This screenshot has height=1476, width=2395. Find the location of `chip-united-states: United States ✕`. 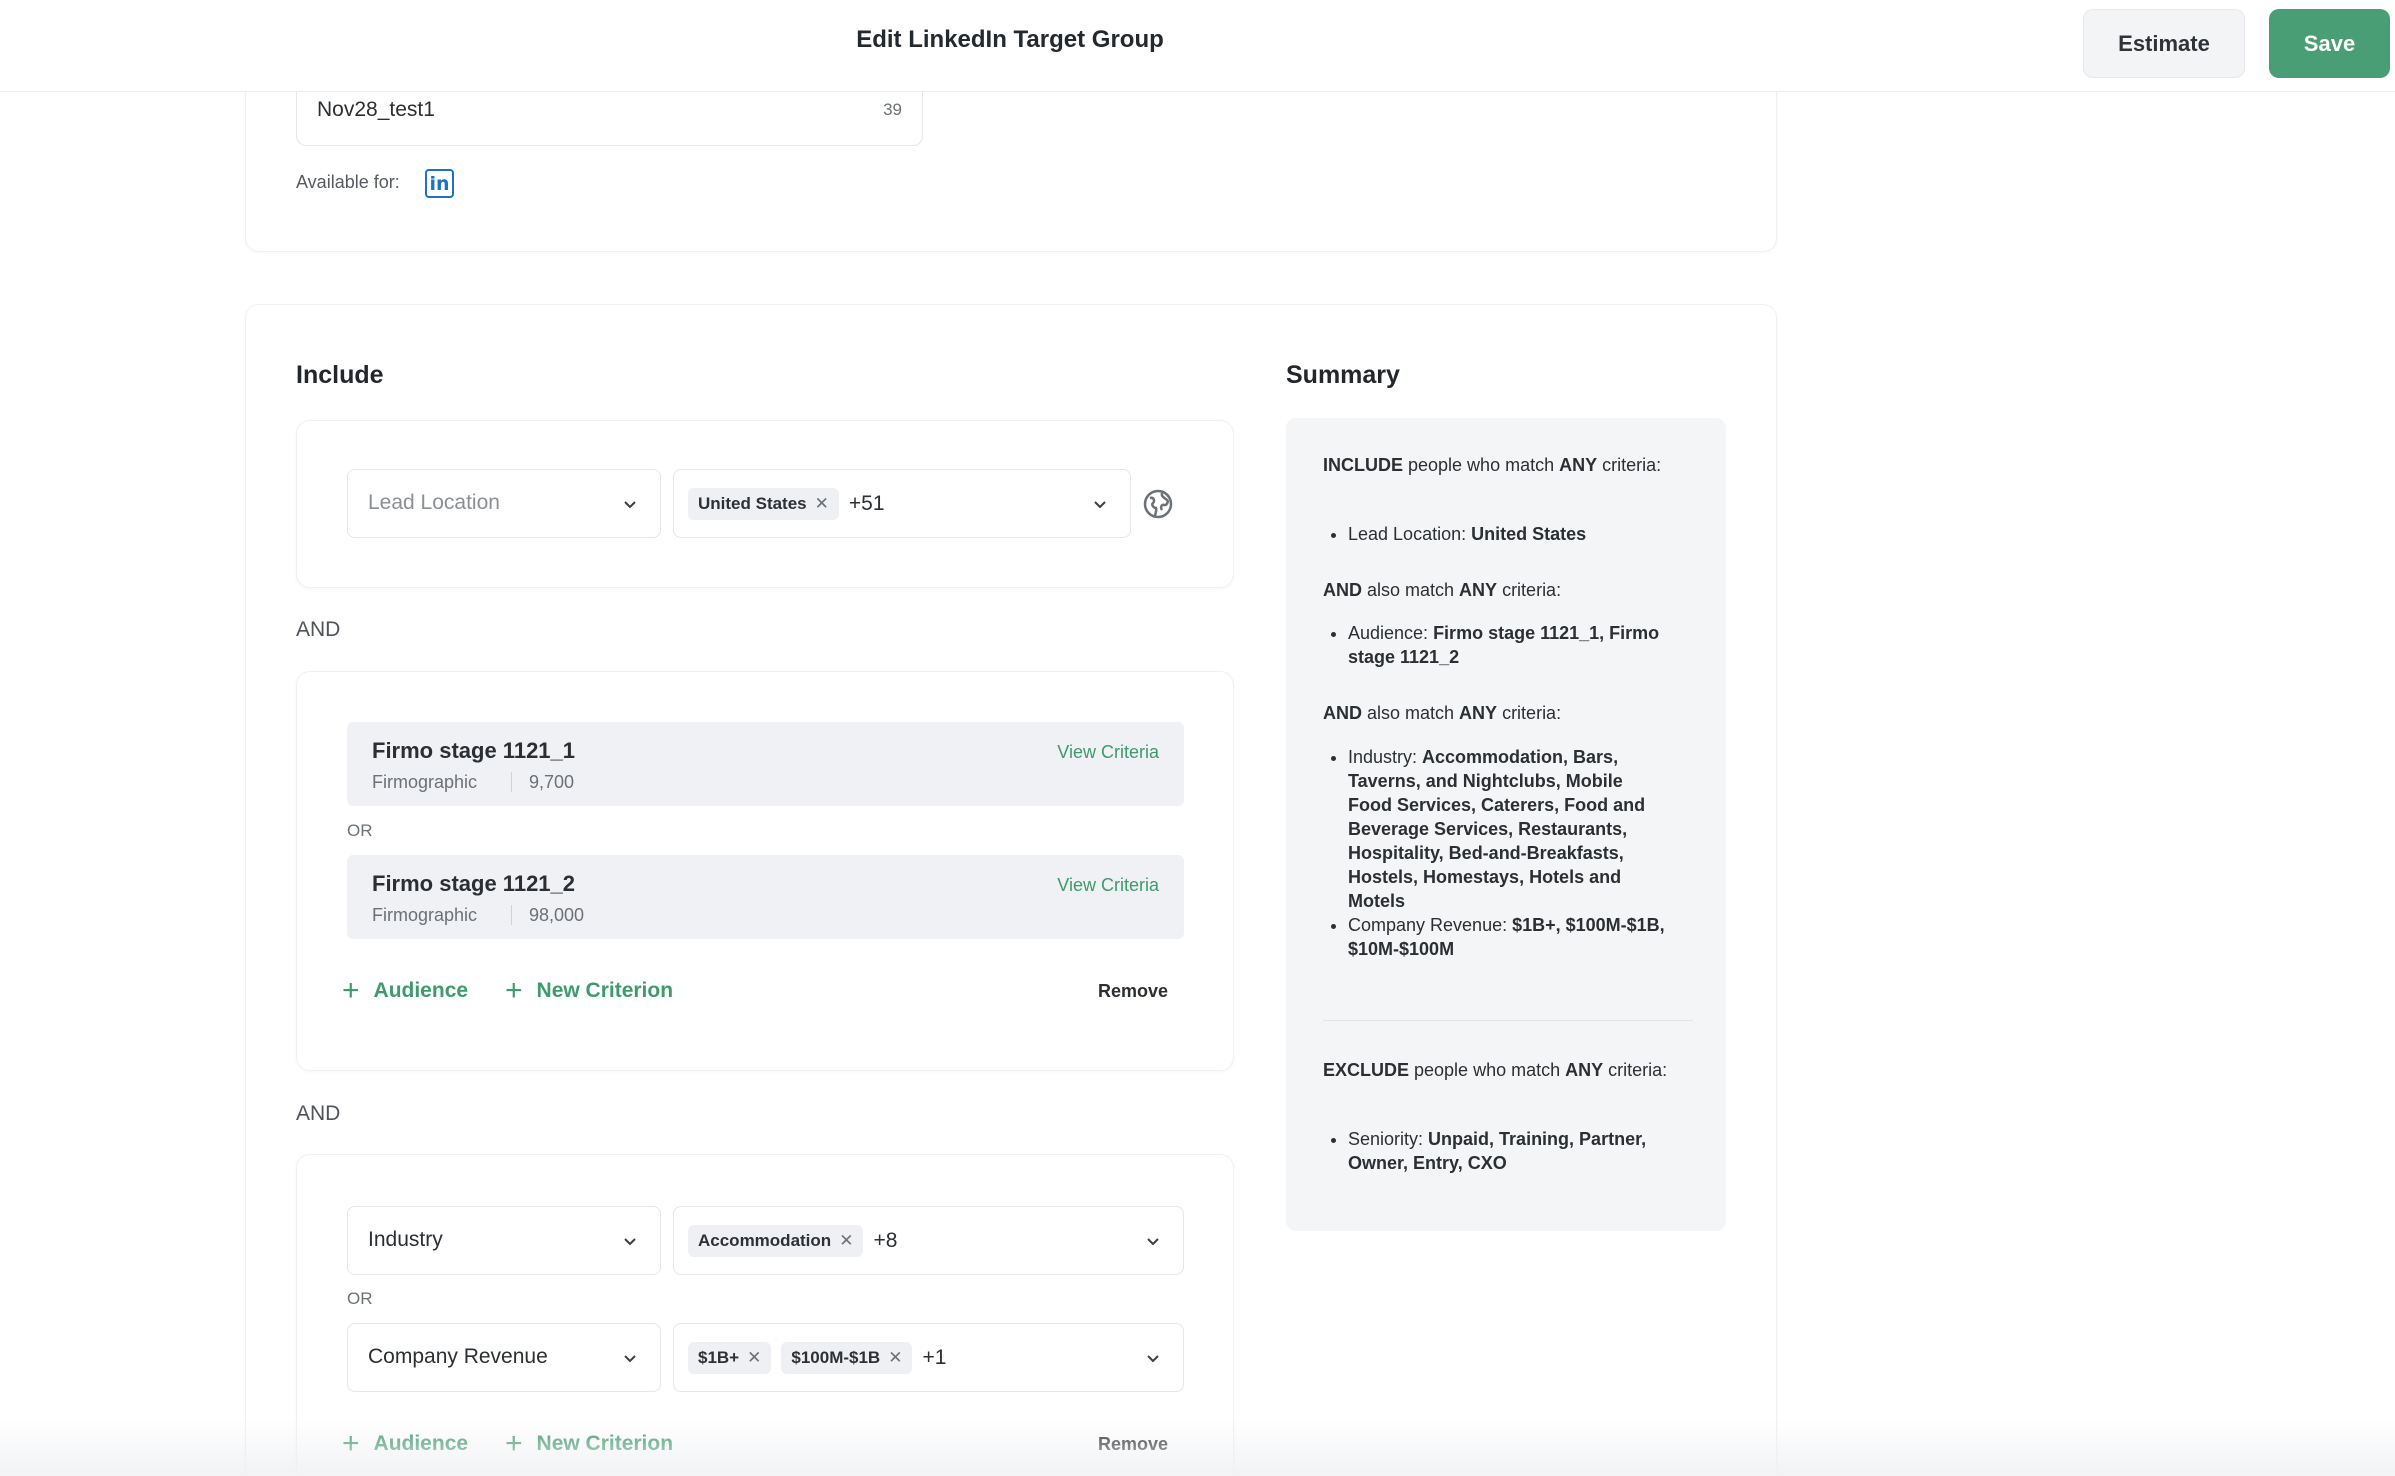

chip-united-states: United States ✕ is located at coordinates (763, 504).